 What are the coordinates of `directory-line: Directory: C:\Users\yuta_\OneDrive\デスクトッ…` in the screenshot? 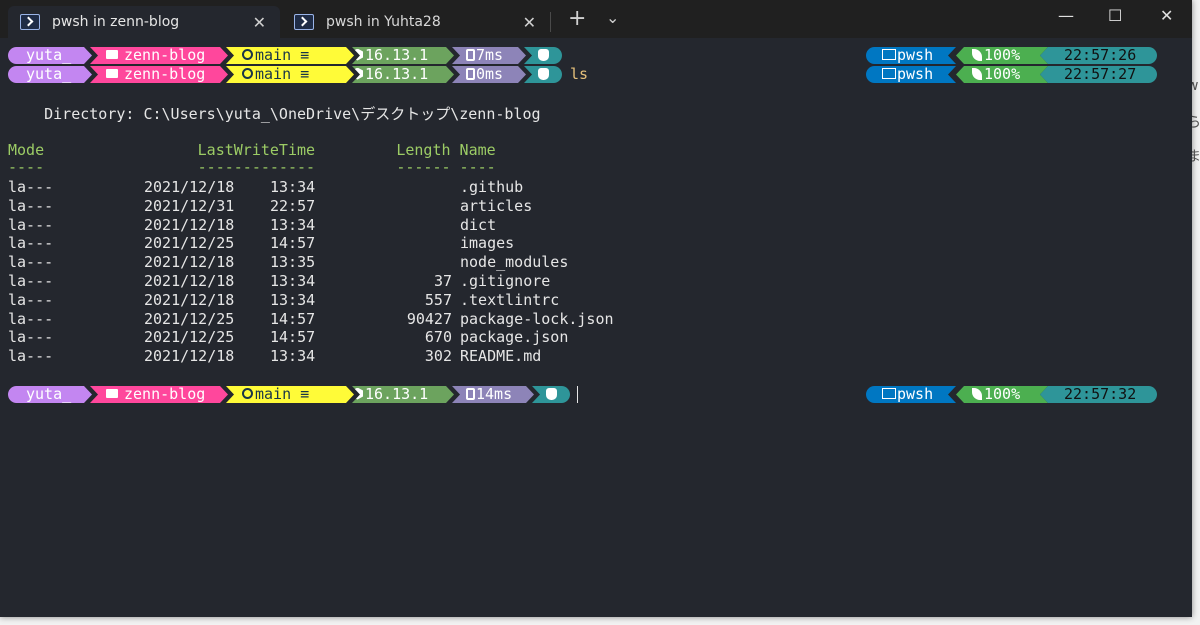 It's located at (274, 114).